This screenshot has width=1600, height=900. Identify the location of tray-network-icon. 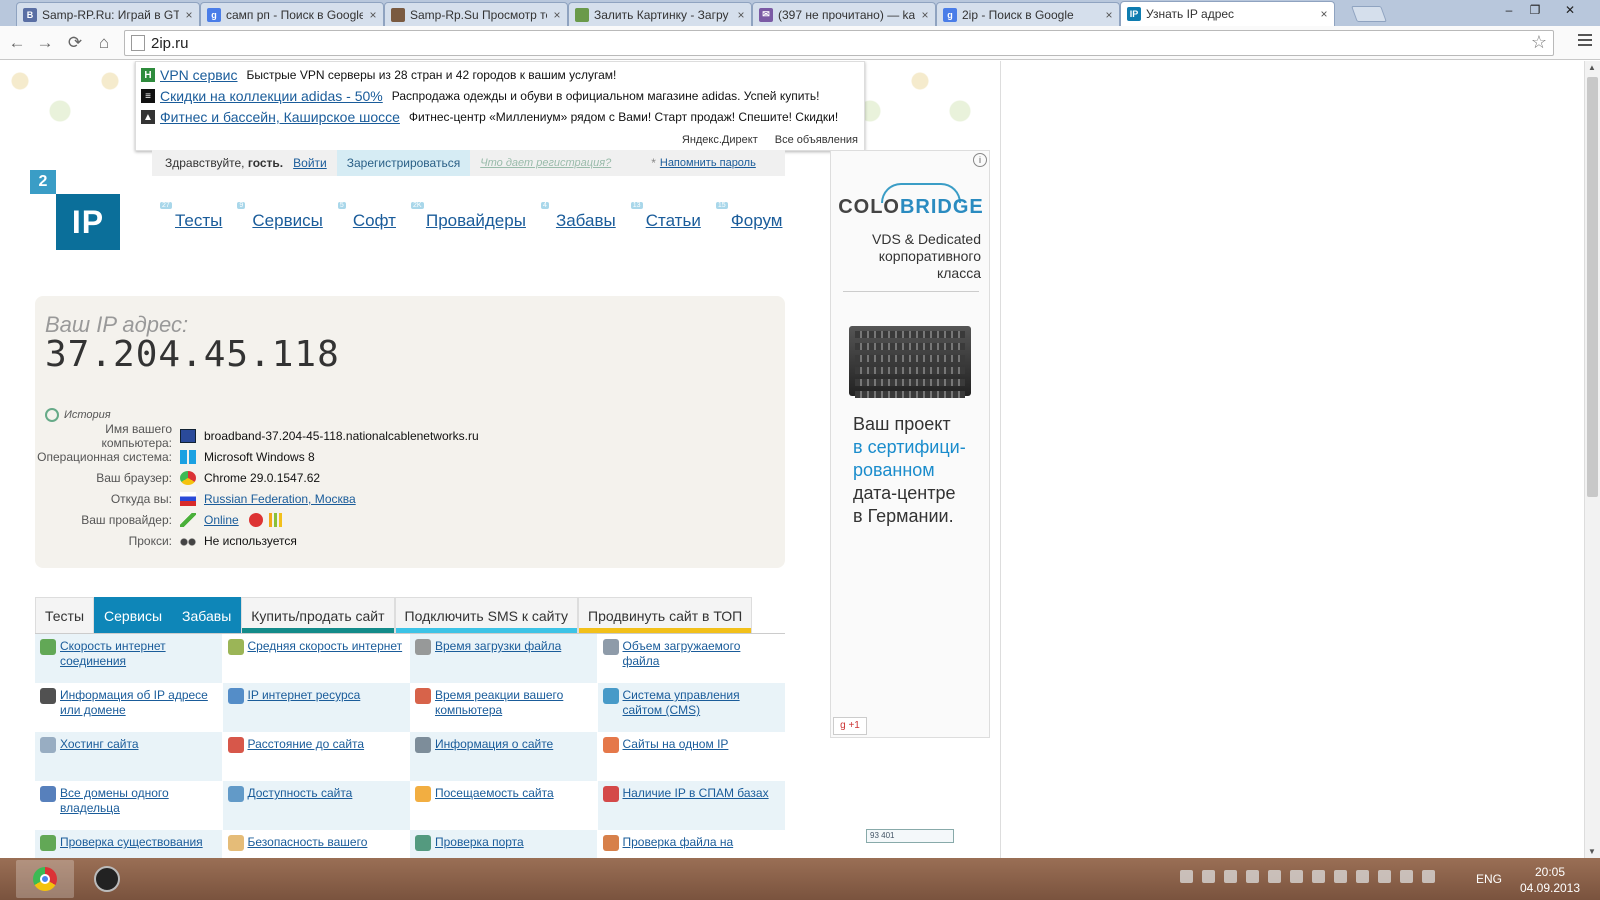
(1384, 876).